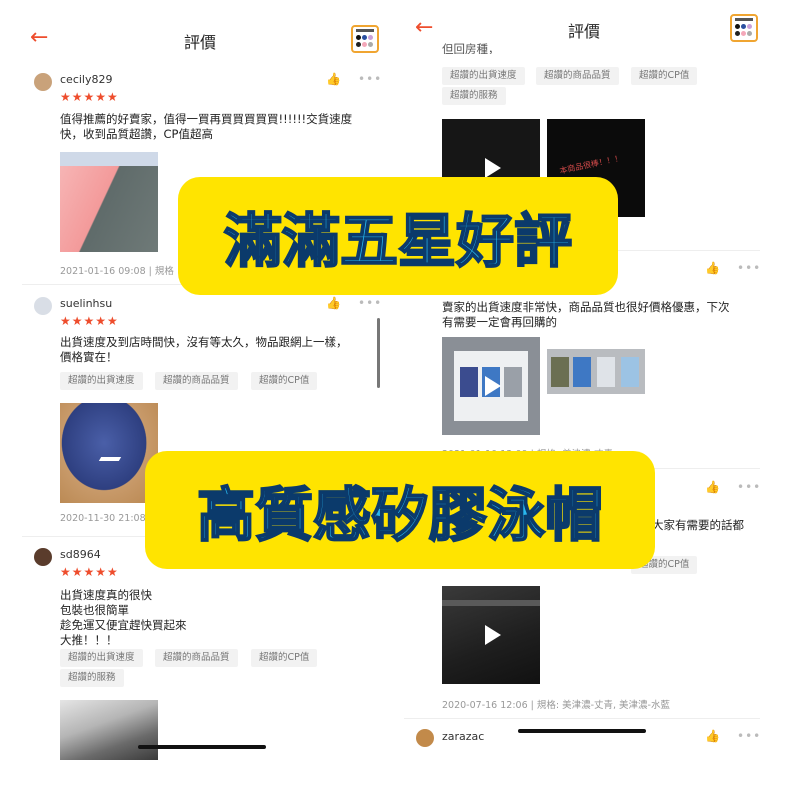  I want to click on promo-banner-bottom: 高質感矽膠泳帽, so click(400, 510).